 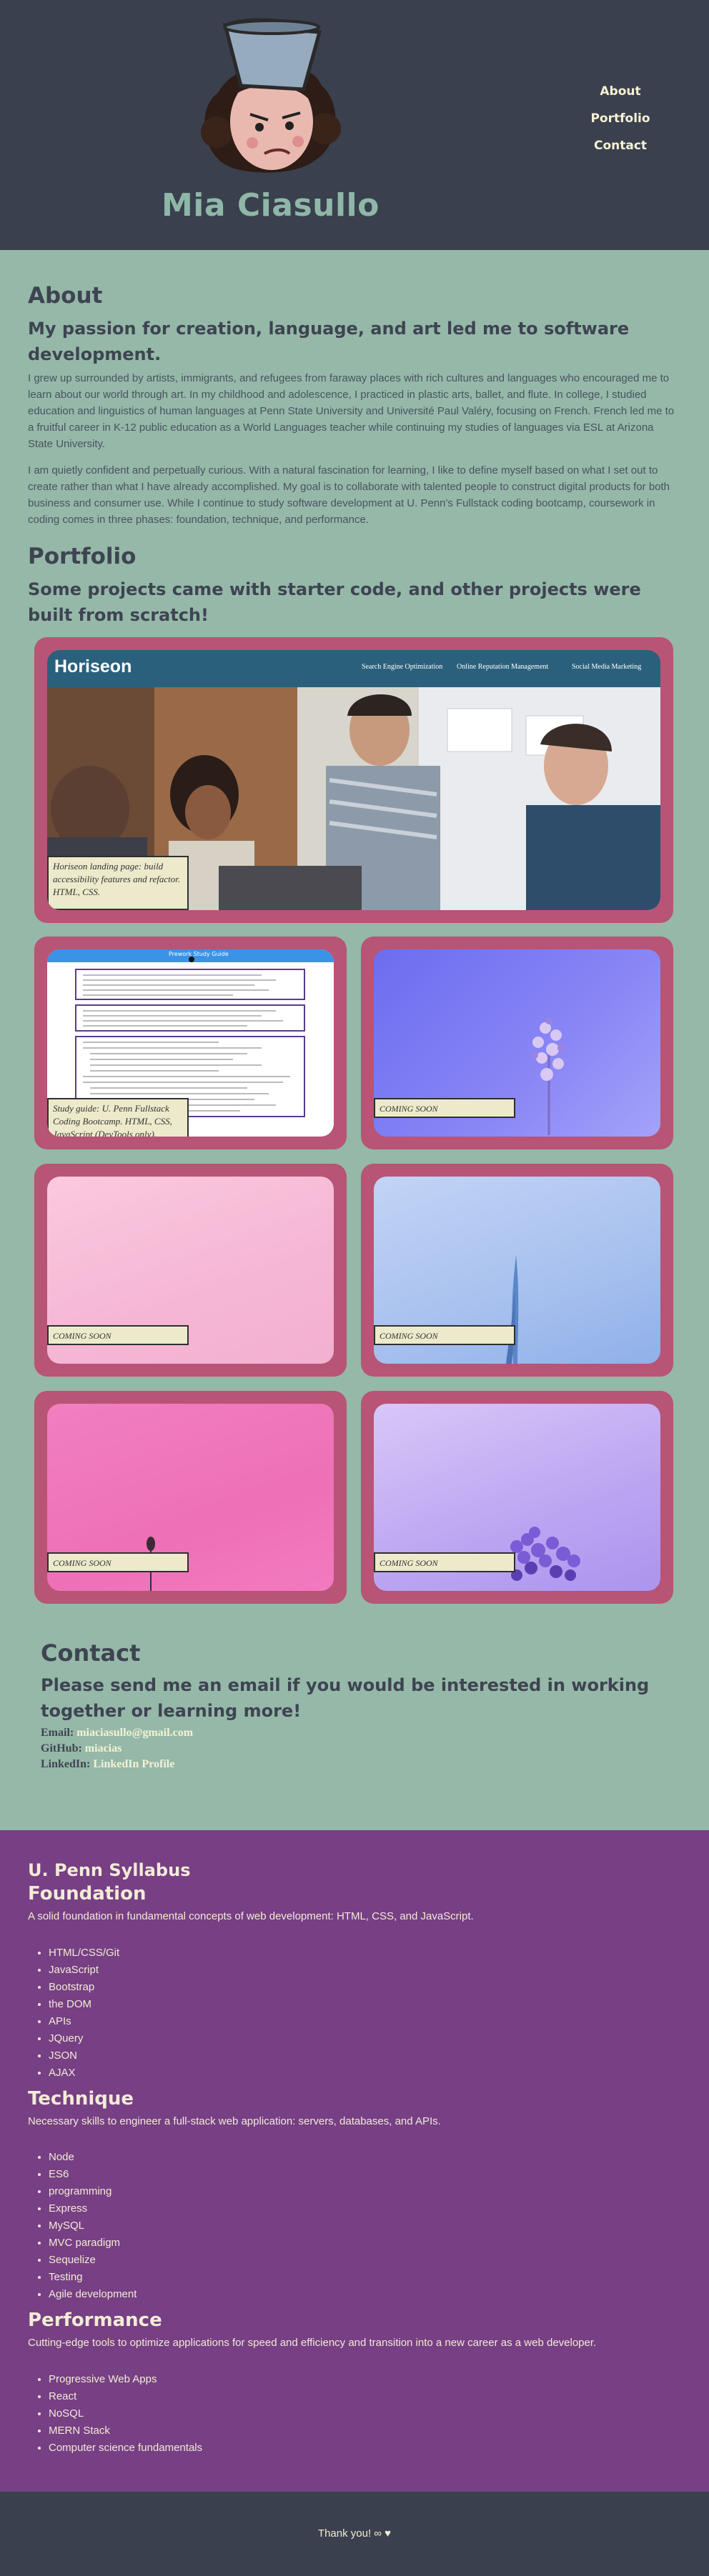 What do you see at coordinates (402, 667) in the screenshot?
I see `horiseon-nav-seo: Search Engine Optimization` at bounding box center [402, 667].